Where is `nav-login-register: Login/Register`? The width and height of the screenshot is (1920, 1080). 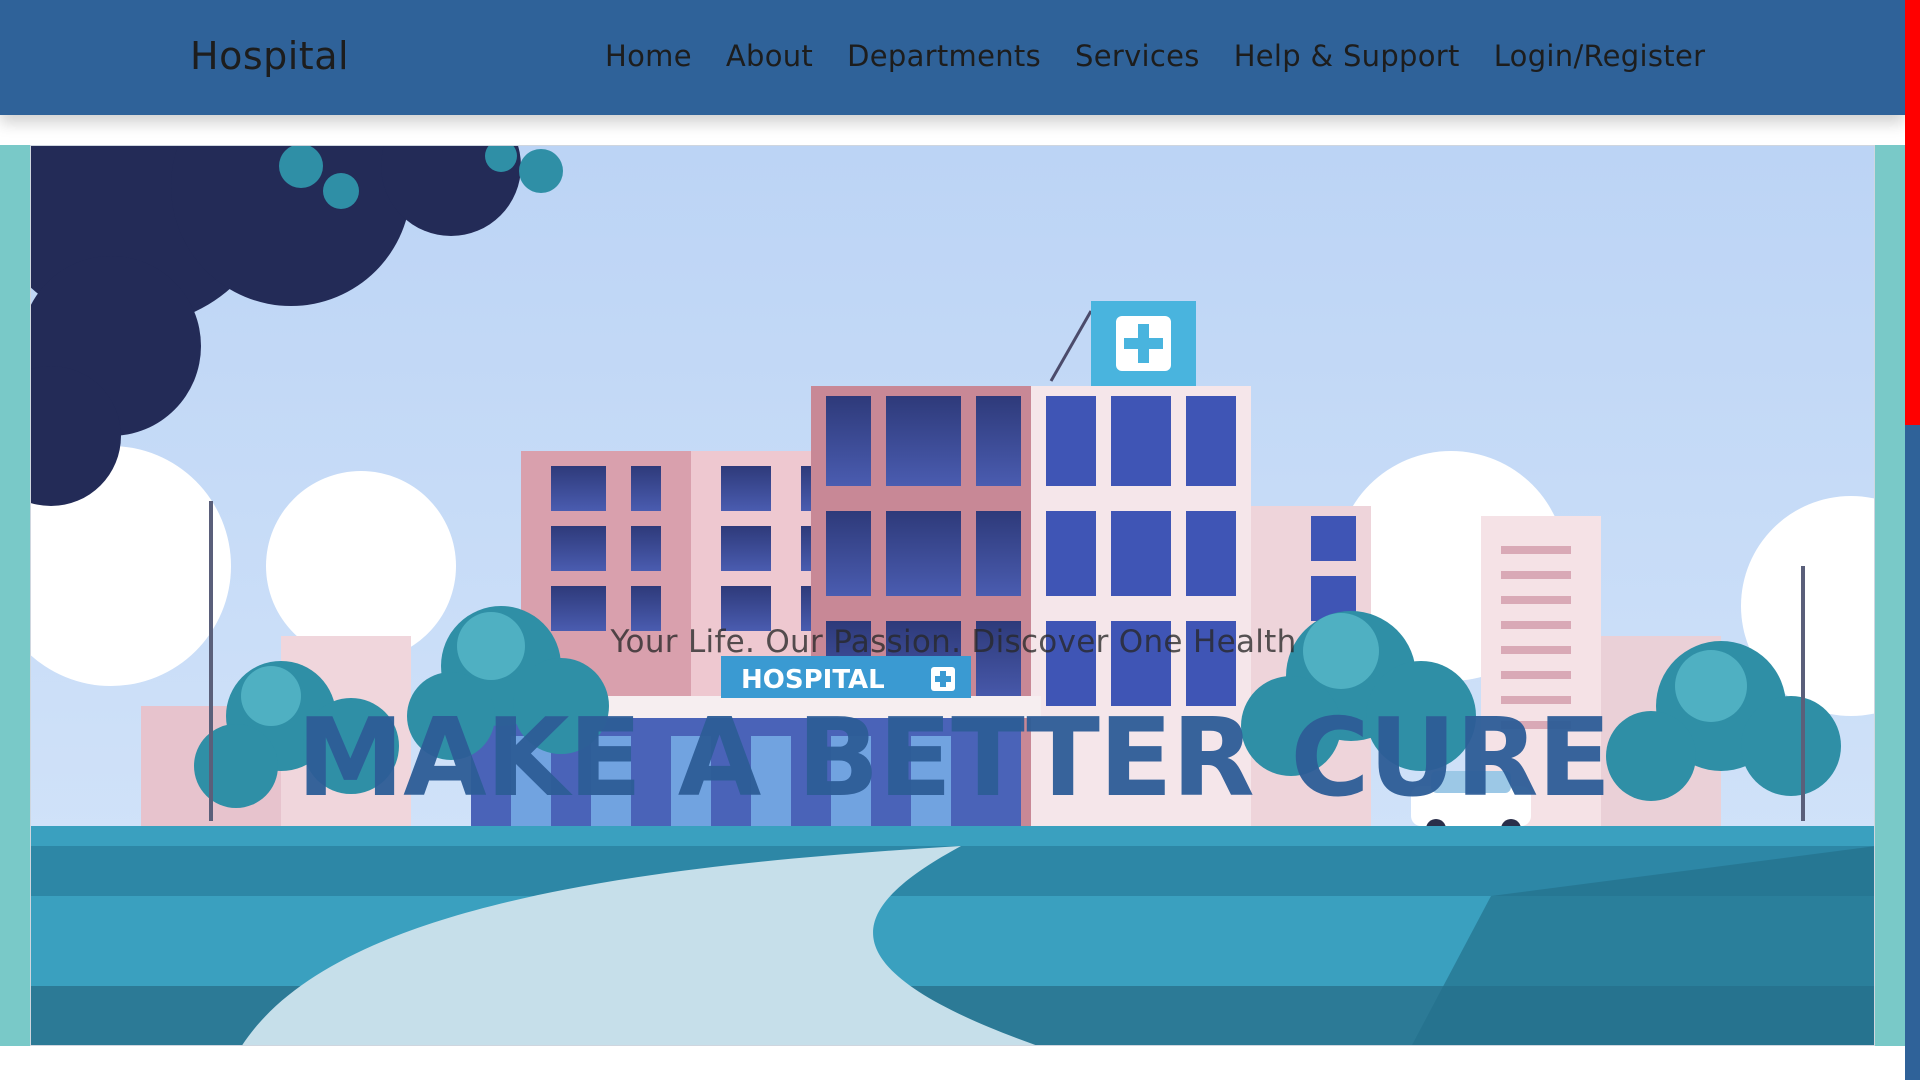
nav-login-register: Login/Register is located at coordinates (1600, 56).